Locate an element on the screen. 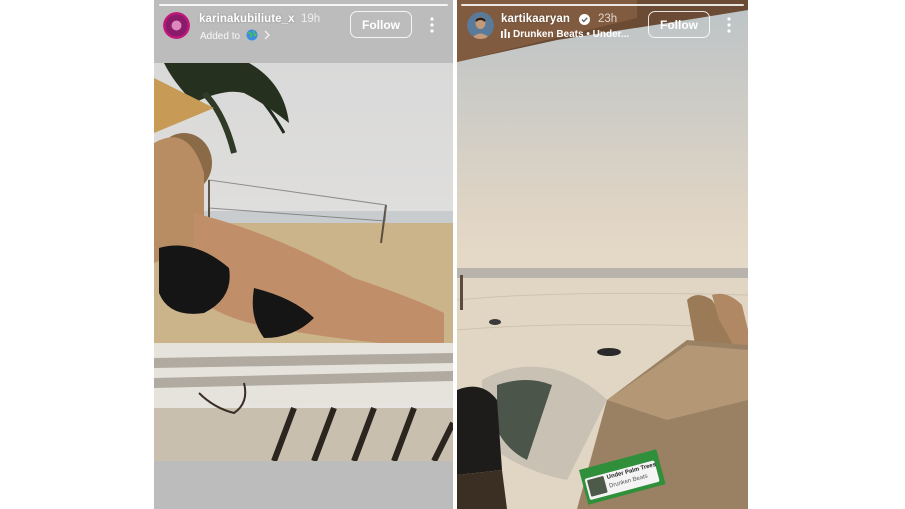 The height and width of the screenshot is (509, 905). added-to-line: Added to is located at coordinates (235, 35).